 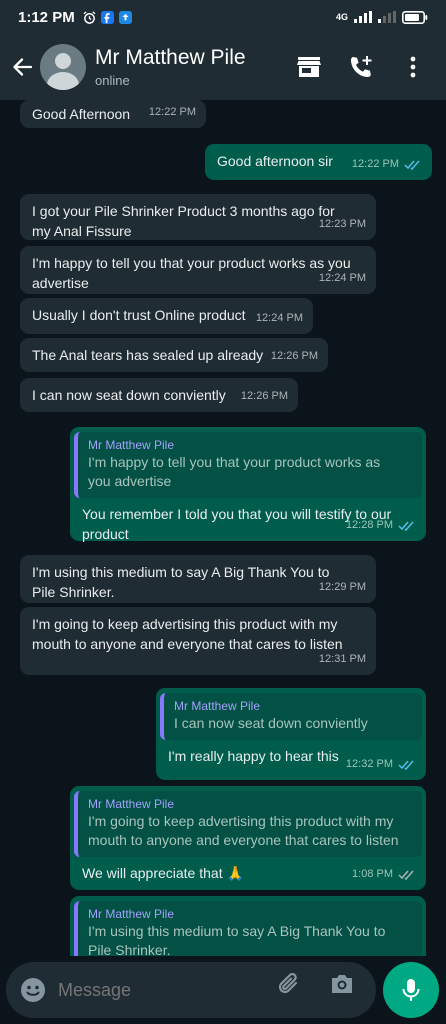 What do you see at coordinates (46, 17) in the screenshot?
I see `status-time: 1:12 PM` at bounding box center [46, 17].